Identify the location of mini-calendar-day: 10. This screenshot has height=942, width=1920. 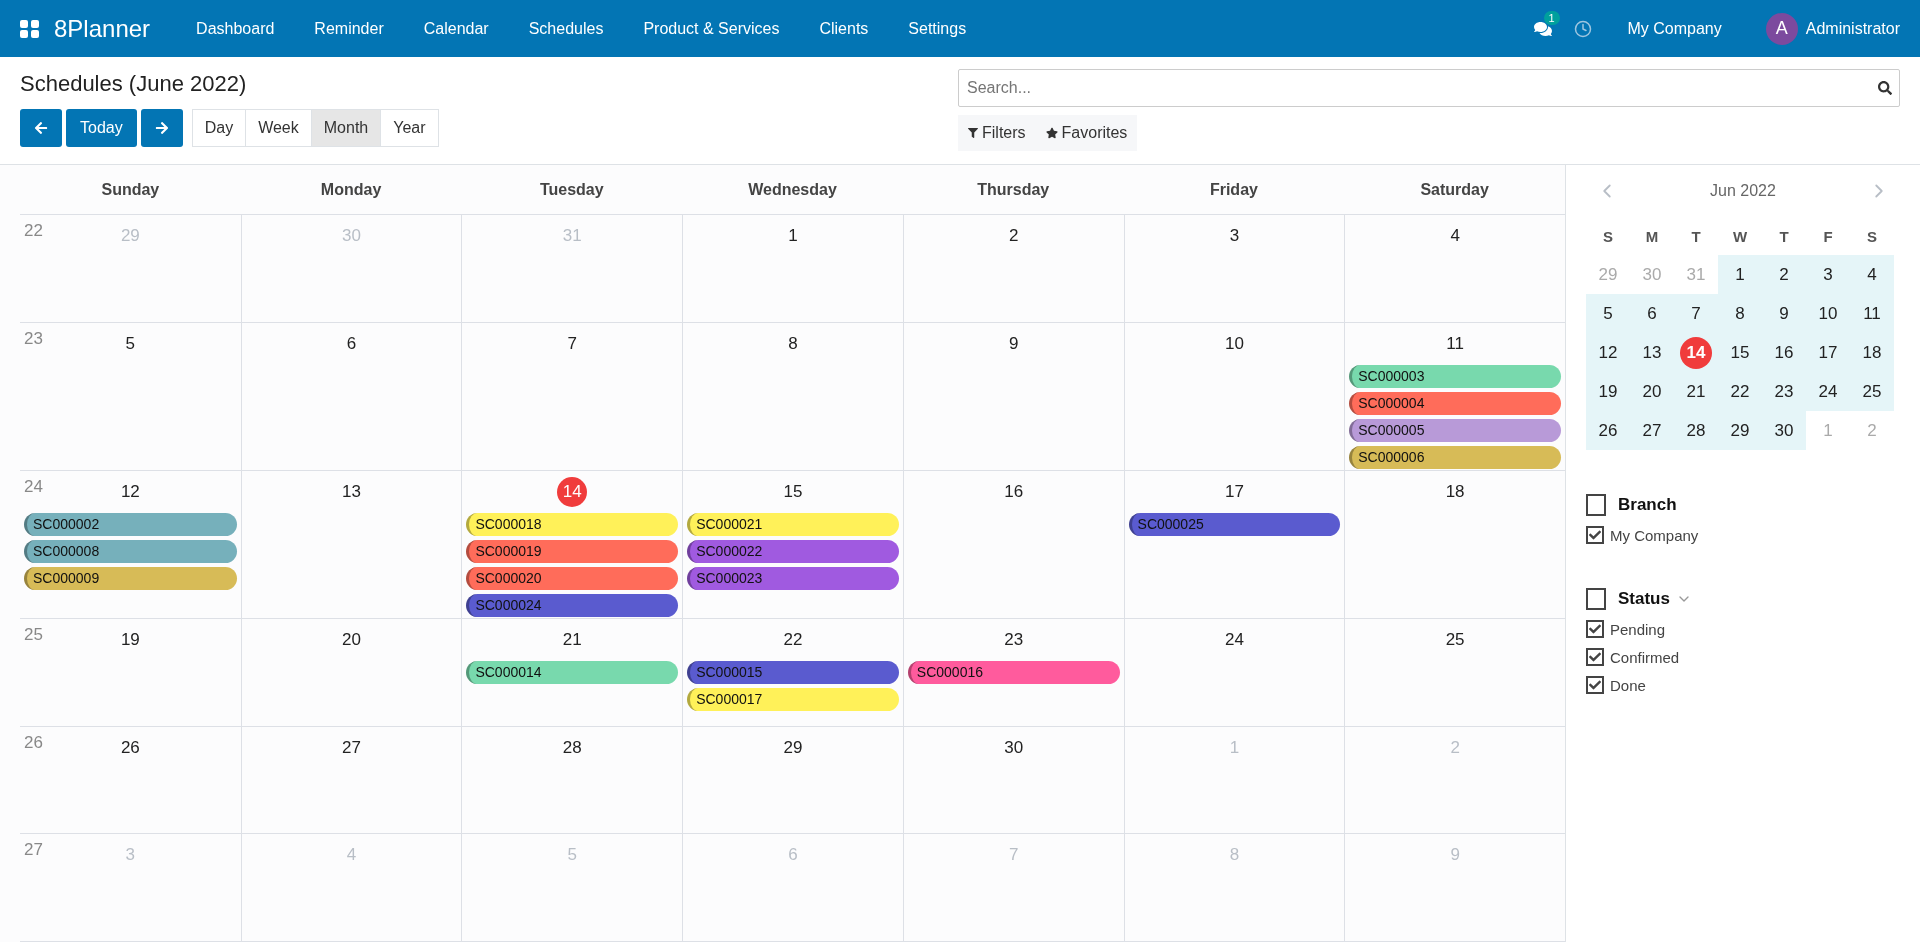
(1828, 313).